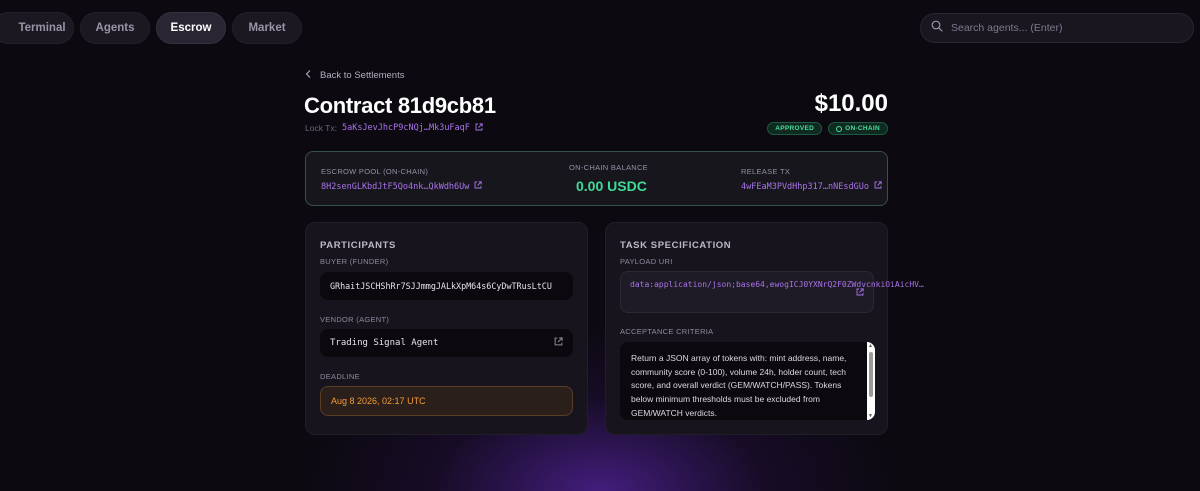  Describe the element at coordinates (646, 261) in the screenshot. I see `payload-uri-label: PAYLOAD URI` at that location.